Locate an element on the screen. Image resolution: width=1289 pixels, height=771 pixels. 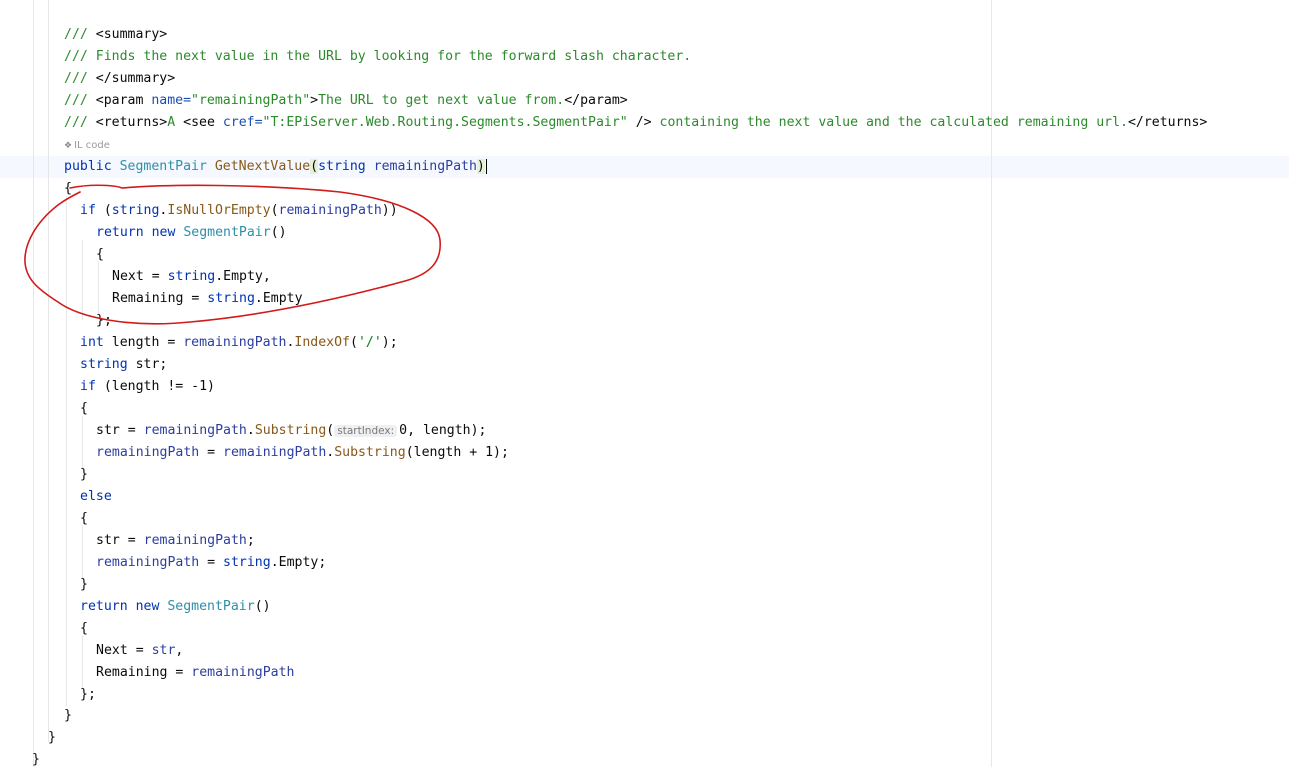
code-line: /// <summary> is located at coordinates (115, 35).